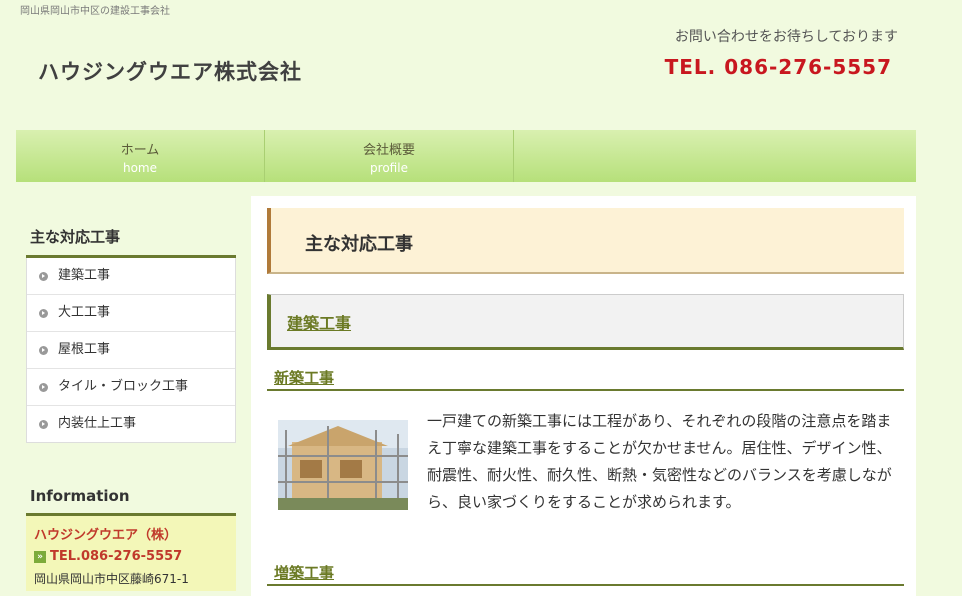 This screenshot has height=596, width=962. I want to click on sidebar-item-tile-block: タイル・ブロック工事, so click(131, 387).